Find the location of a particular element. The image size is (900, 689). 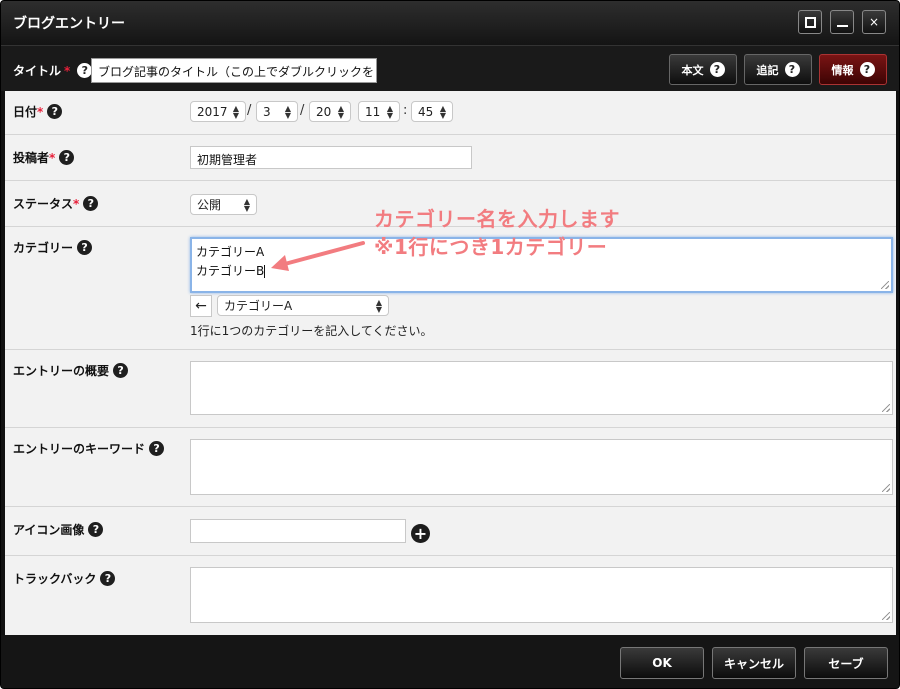

author-row: 投稿者 *? 初期管理者 is located at coordinates (450, 158).